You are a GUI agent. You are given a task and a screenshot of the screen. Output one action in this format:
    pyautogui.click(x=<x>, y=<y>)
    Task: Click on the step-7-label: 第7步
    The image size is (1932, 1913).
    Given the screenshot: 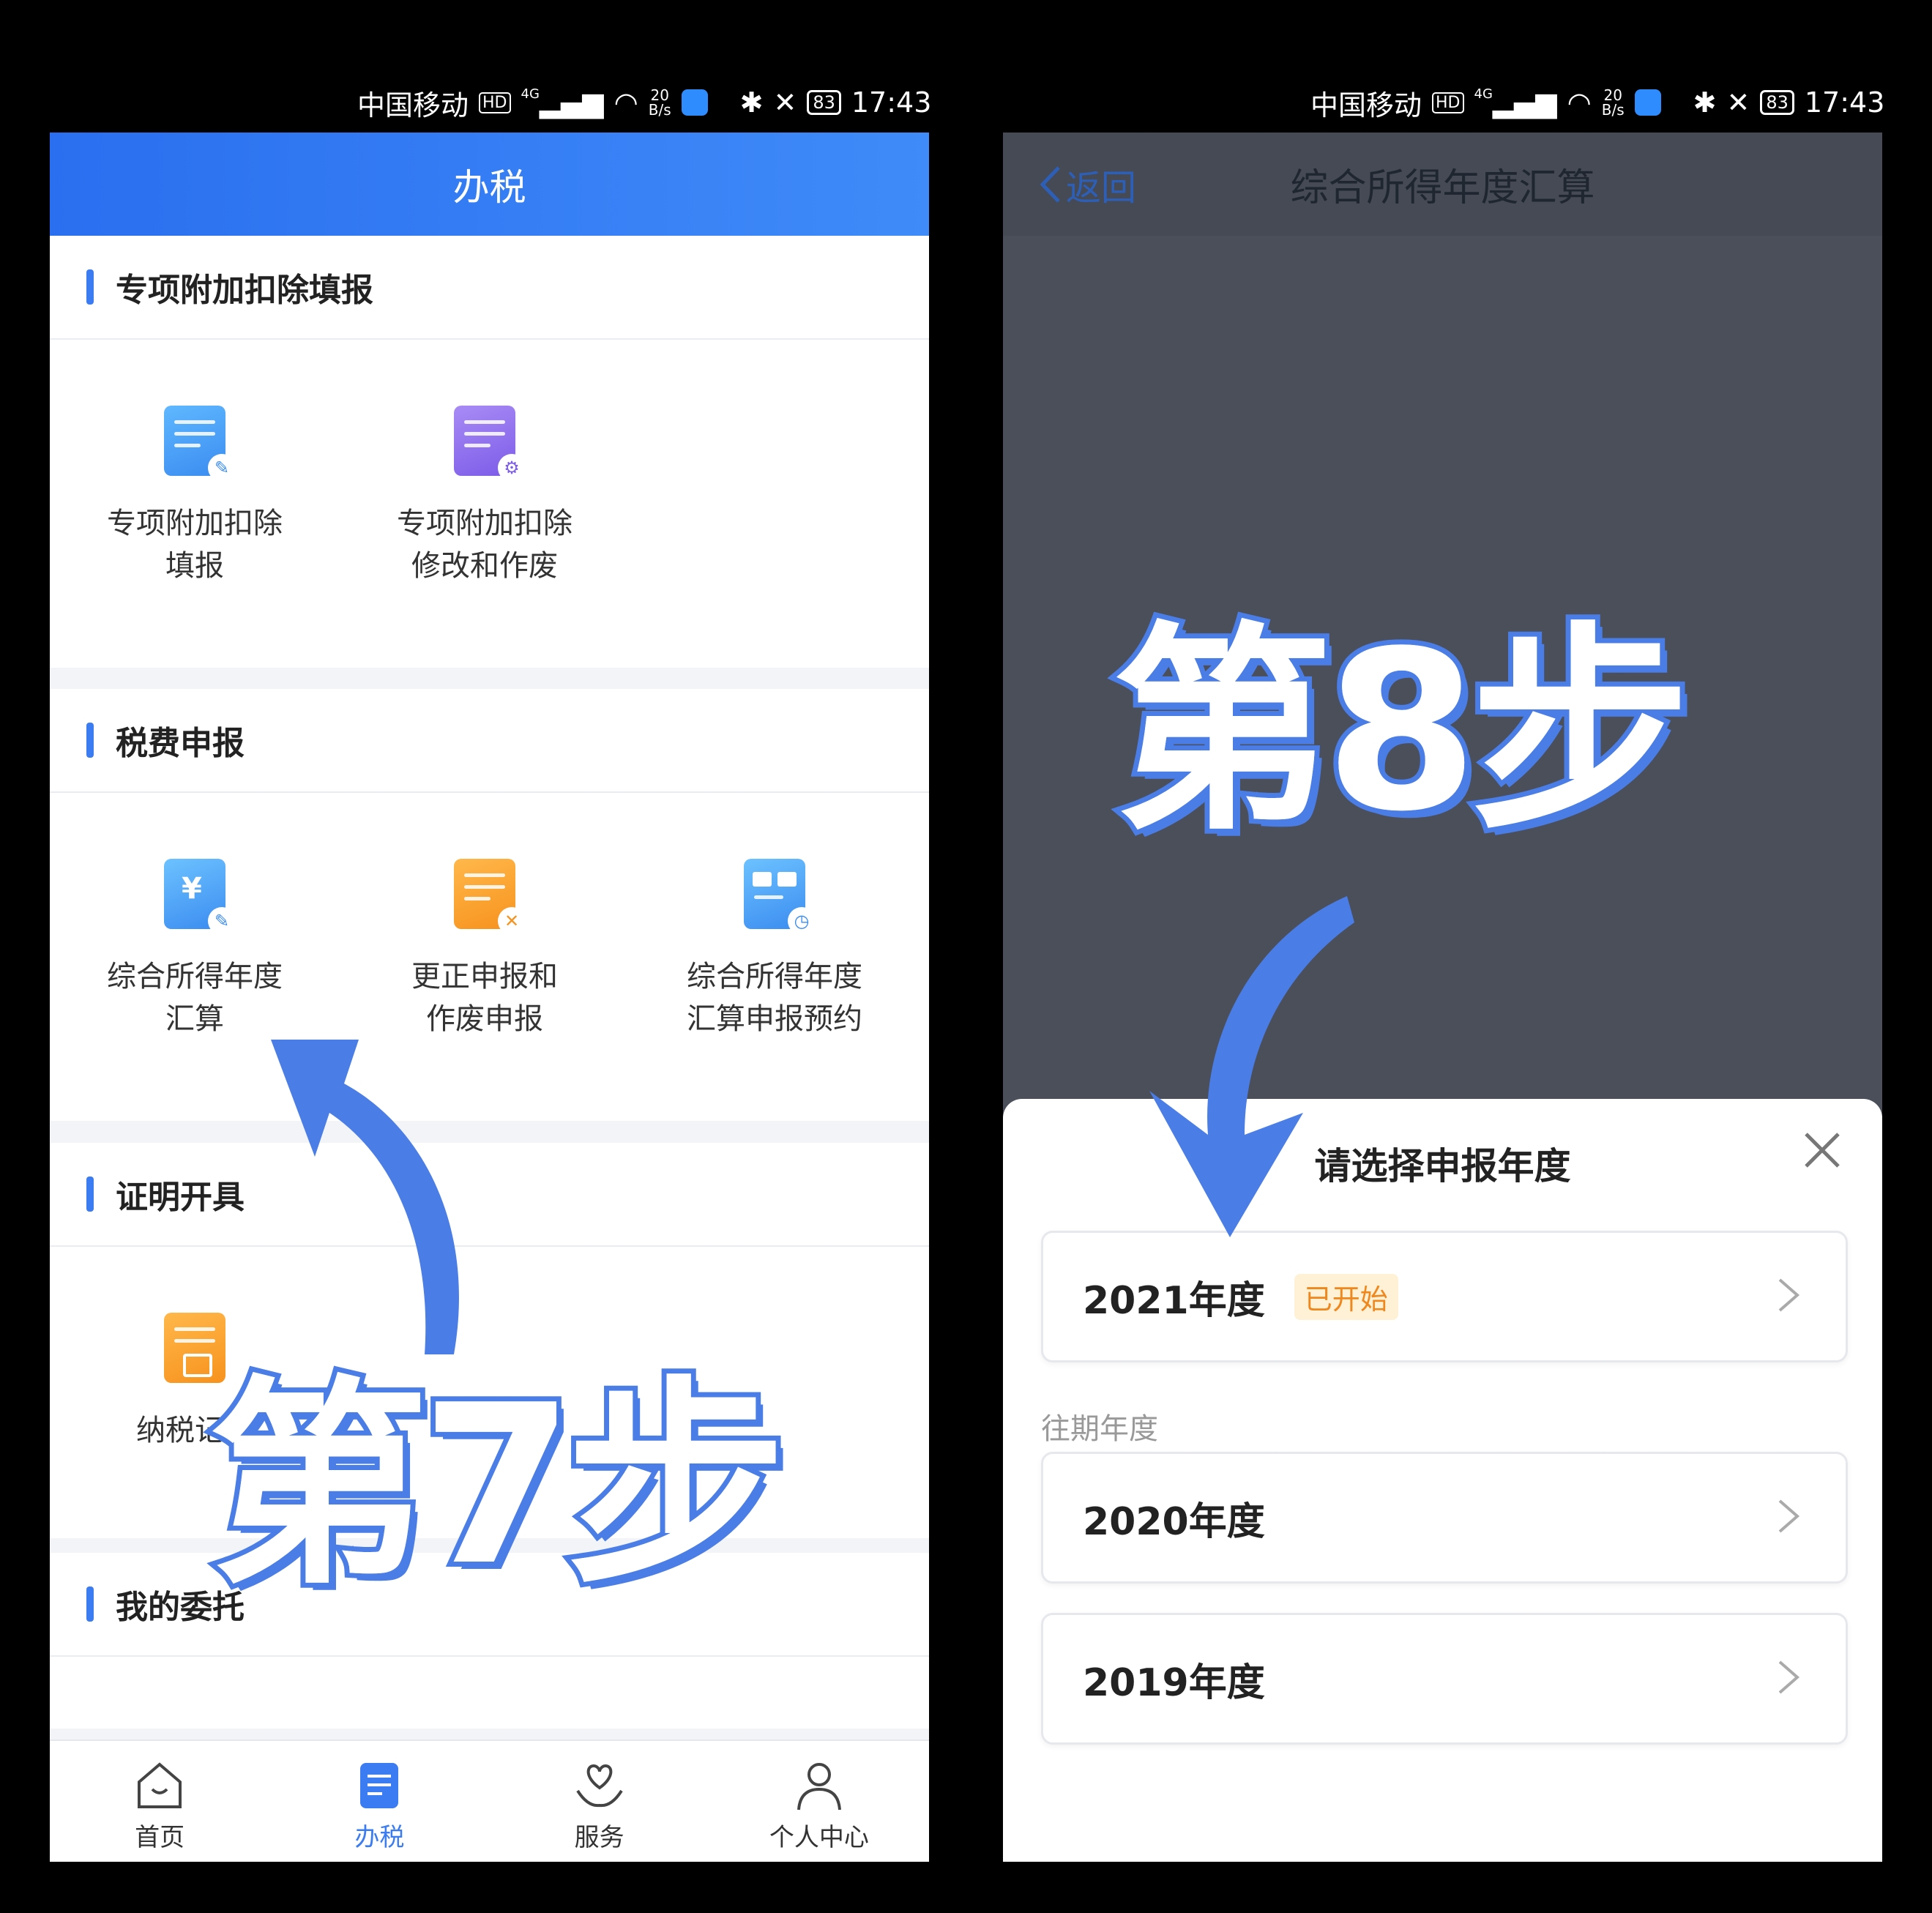 What is the action you would take?
    pyautogui.click(x=498, y=1486)
    